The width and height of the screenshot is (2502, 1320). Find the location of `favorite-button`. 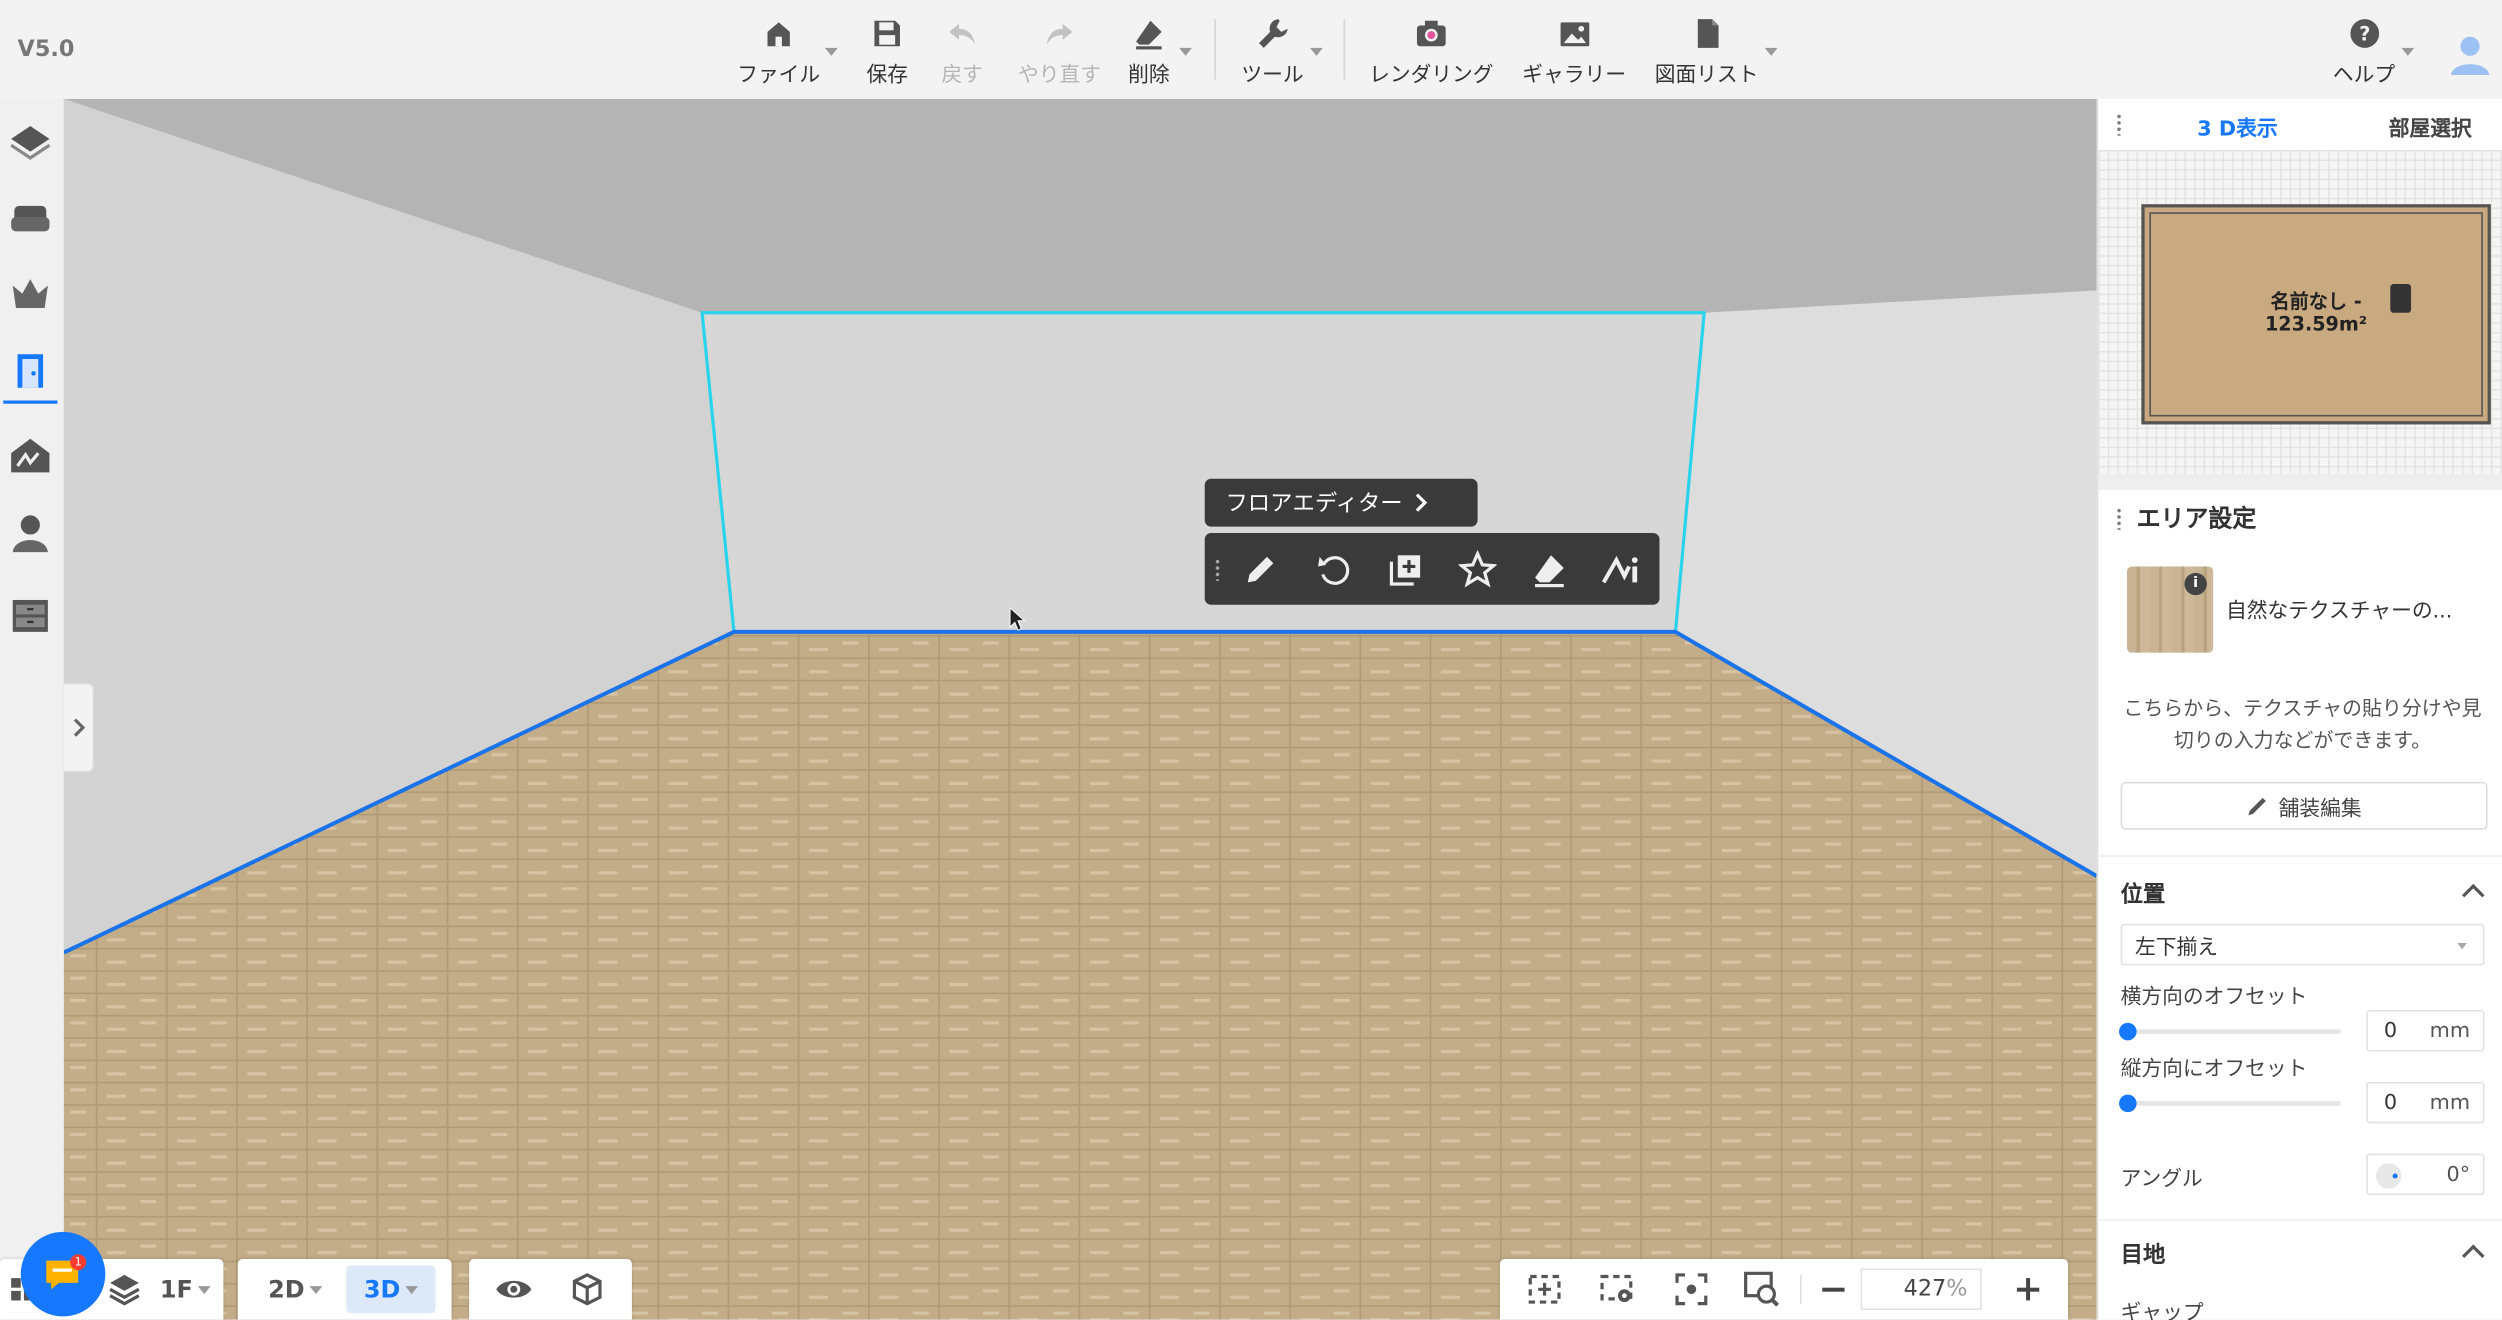

favorite-button is located at coordinates (1477, 569).